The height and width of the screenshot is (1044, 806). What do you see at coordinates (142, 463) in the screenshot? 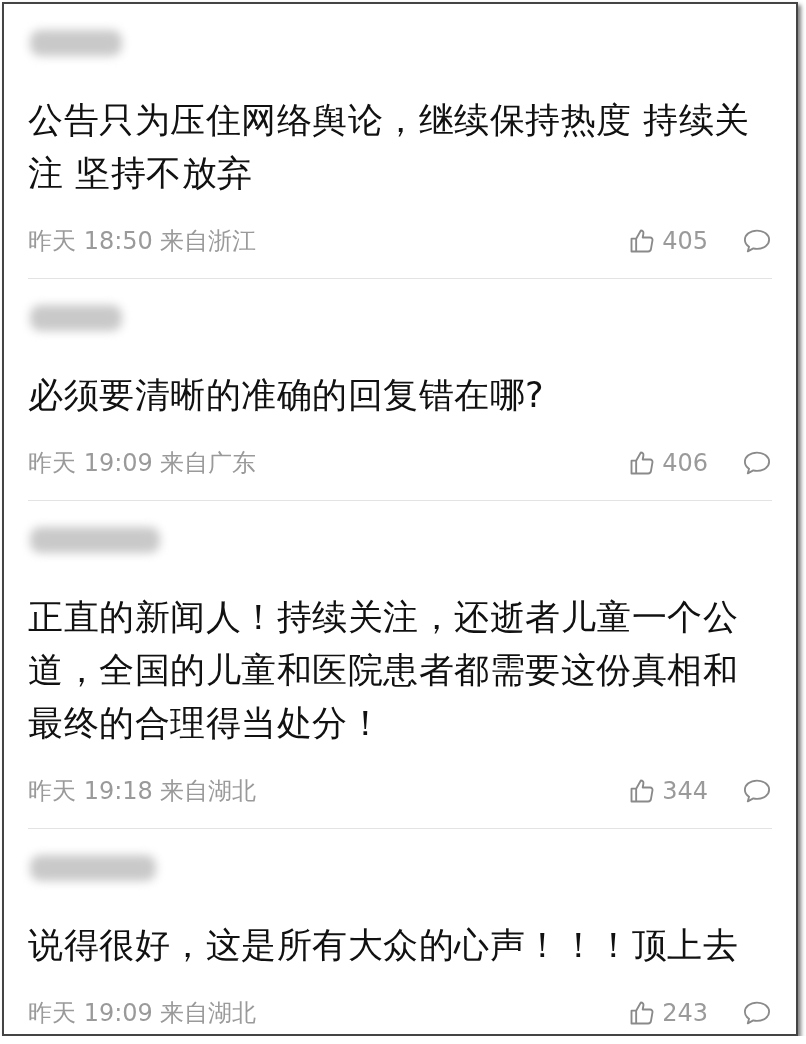
I see `comment-meta: 昨天 19:09 来自广东` at bounding box center [142, 463].